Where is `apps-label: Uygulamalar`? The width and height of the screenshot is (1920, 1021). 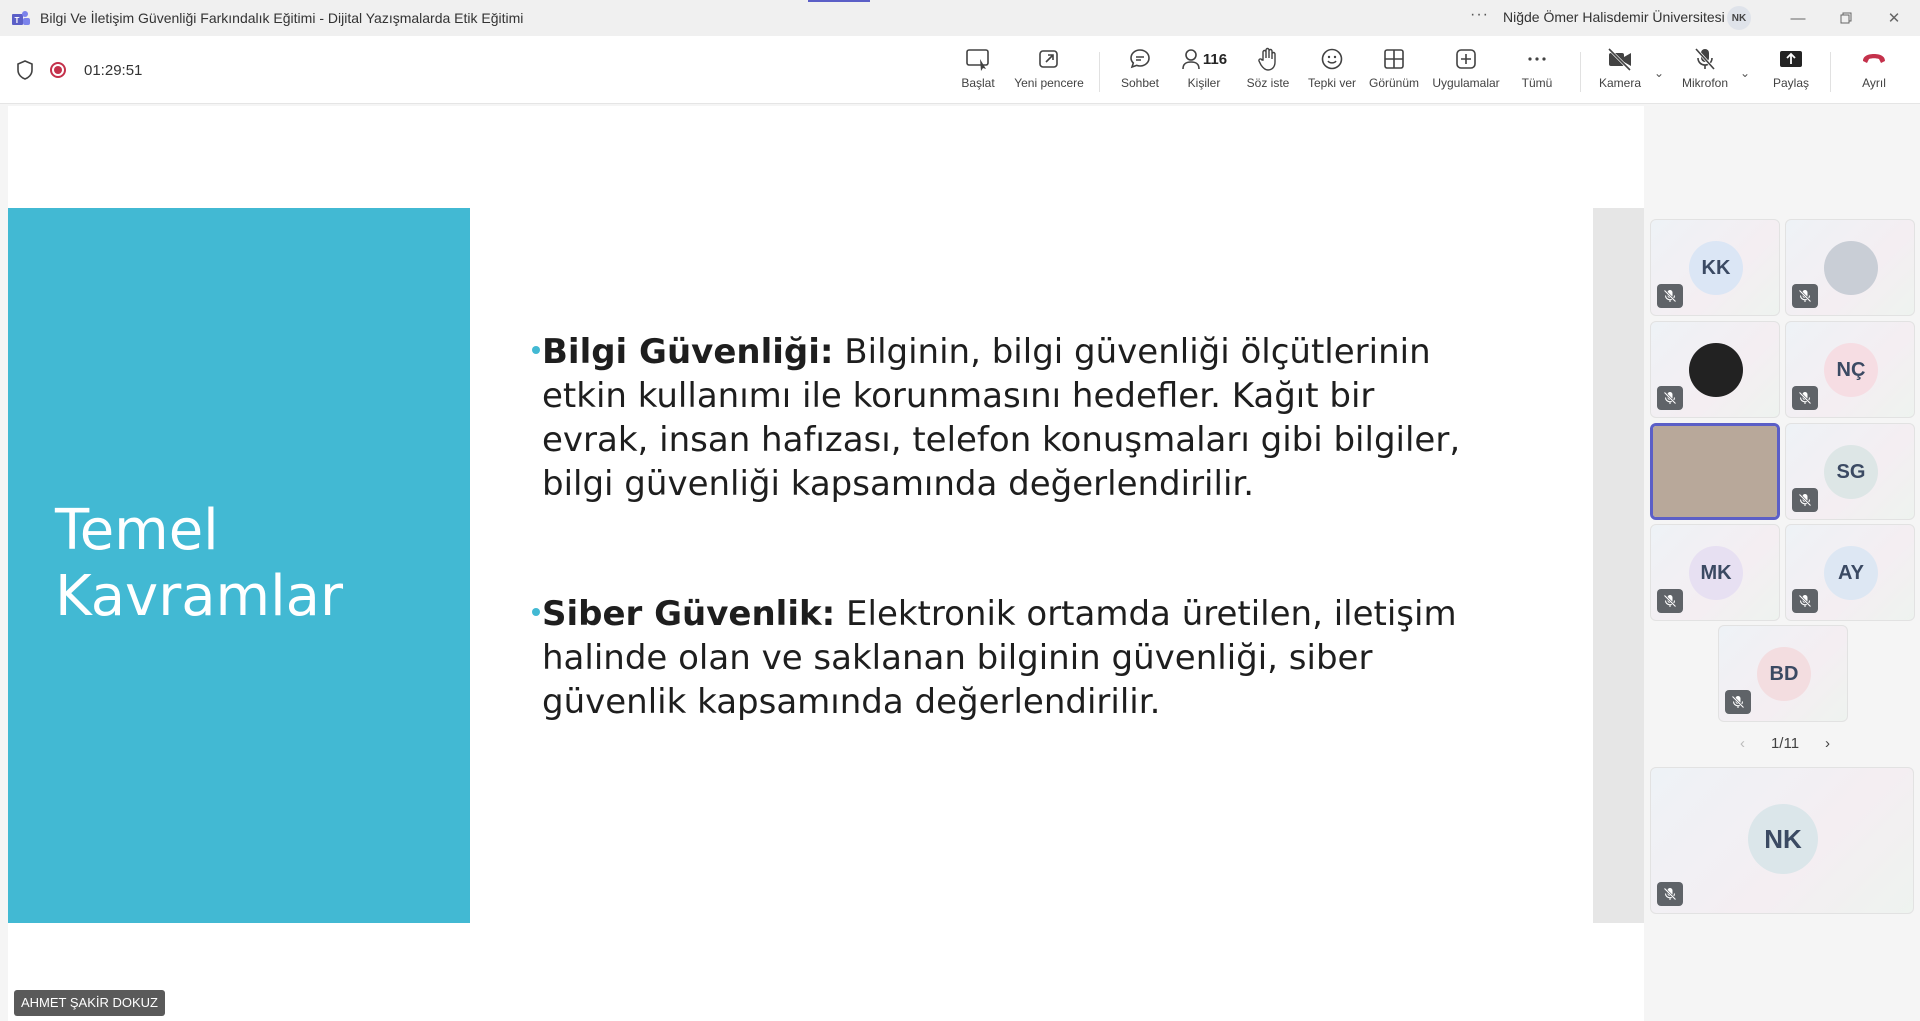
apps-label: Uygulamalar is located at coordinates (1466, 83).